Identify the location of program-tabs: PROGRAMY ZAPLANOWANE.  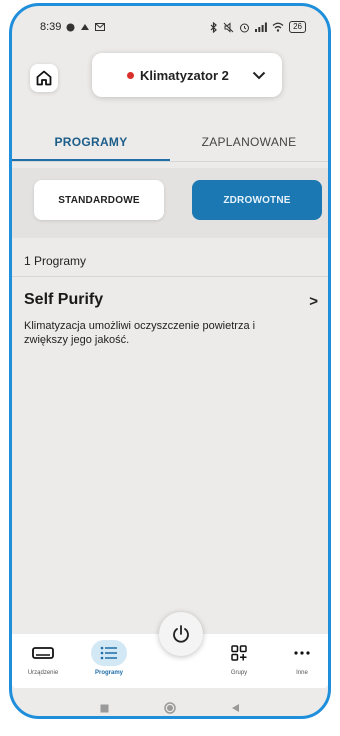
(170, 141).